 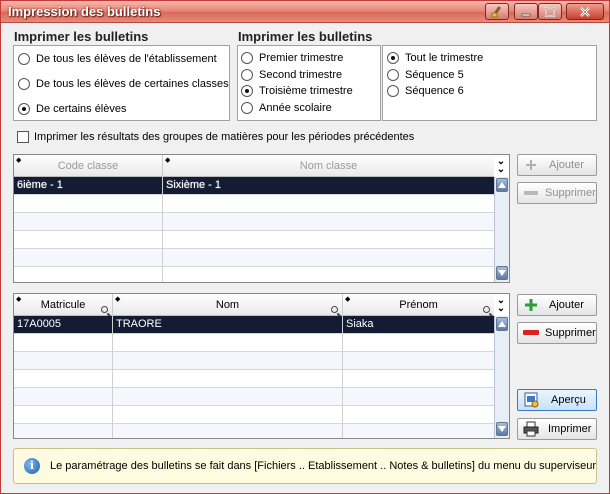 What do you see at coordinates (305, 12) in the screenshot?
I see `title-bar: Impression des bulletins` at bounding box center [305, 12].